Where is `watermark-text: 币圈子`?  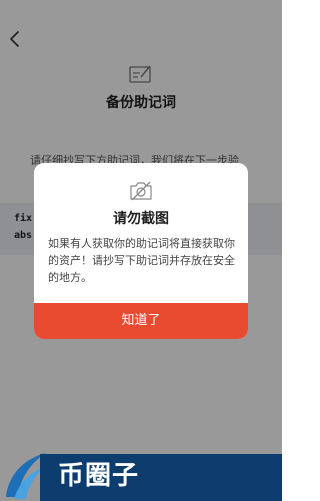 watermark-text: 币圈子 is located at coordinates (99, 476).